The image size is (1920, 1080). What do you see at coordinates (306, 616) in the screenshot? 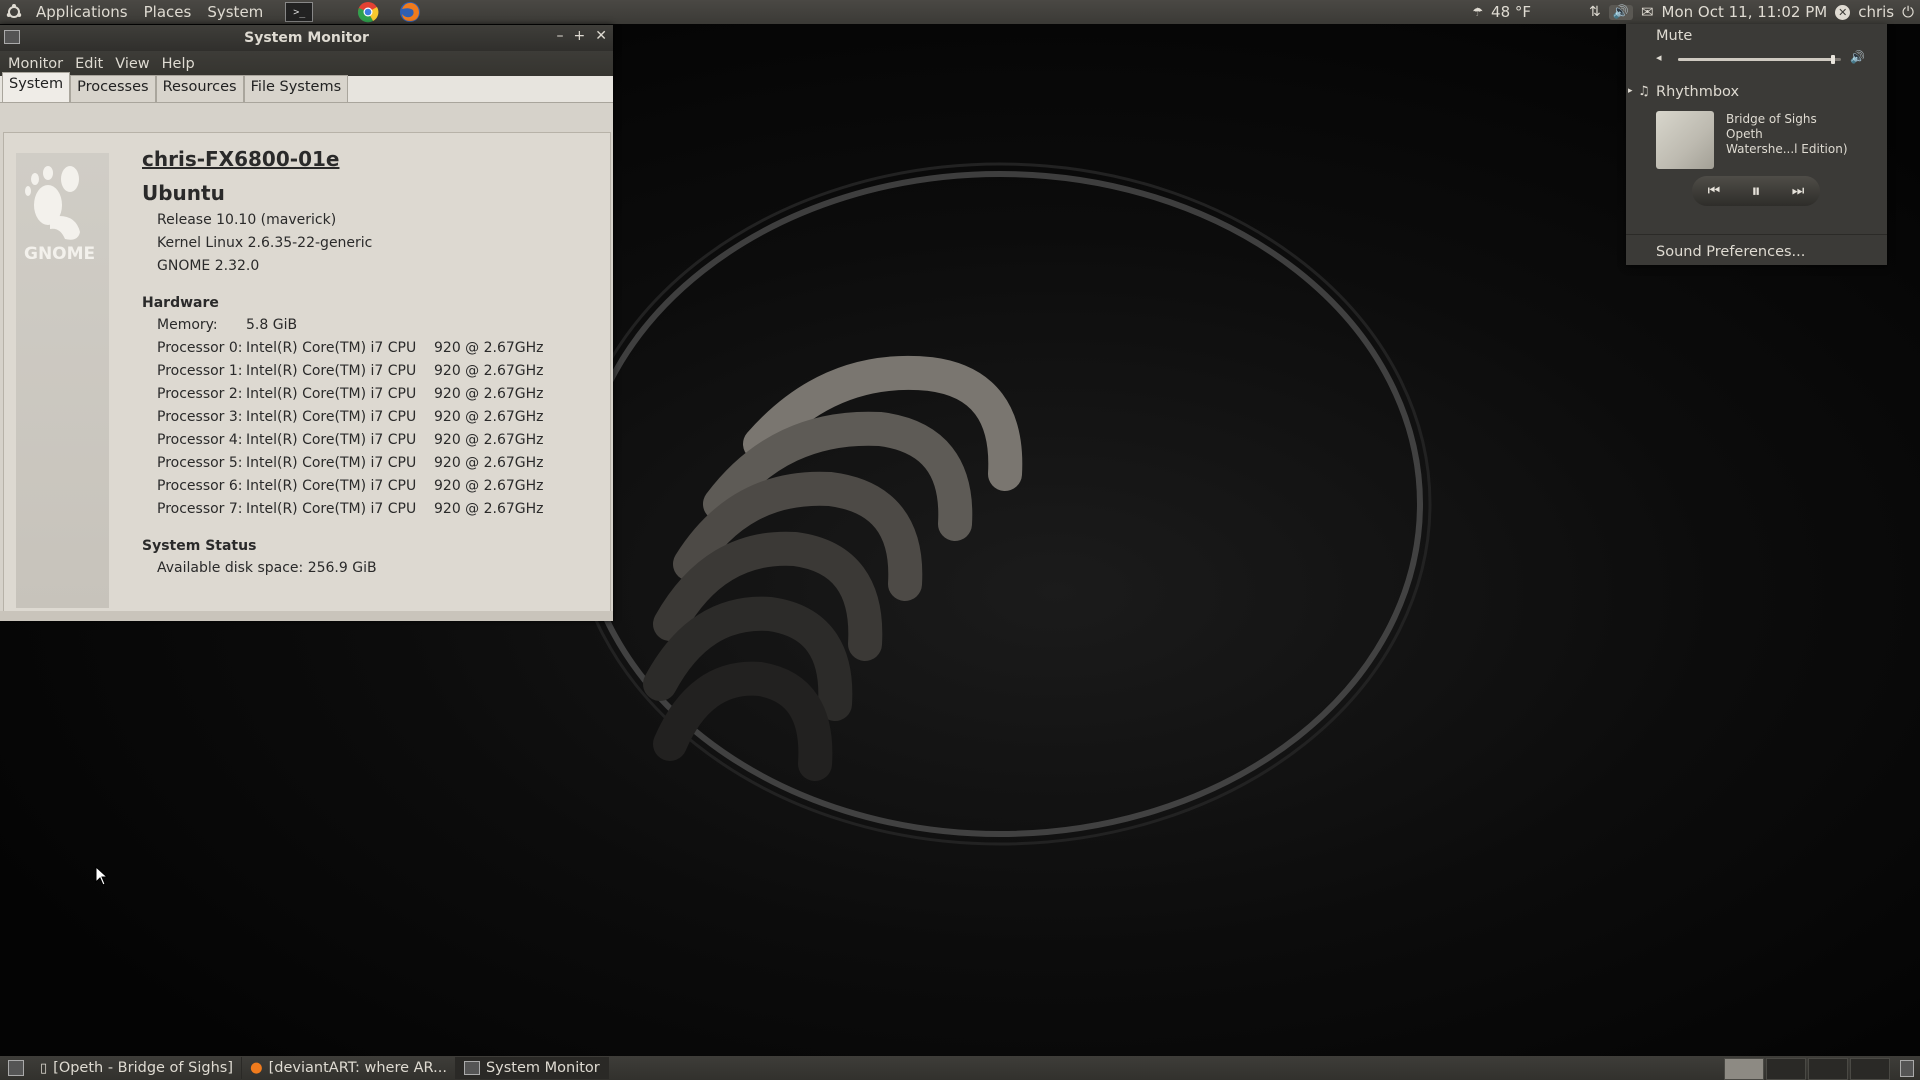
I see `window-bottom-edge` at bounding box center [306, 616].